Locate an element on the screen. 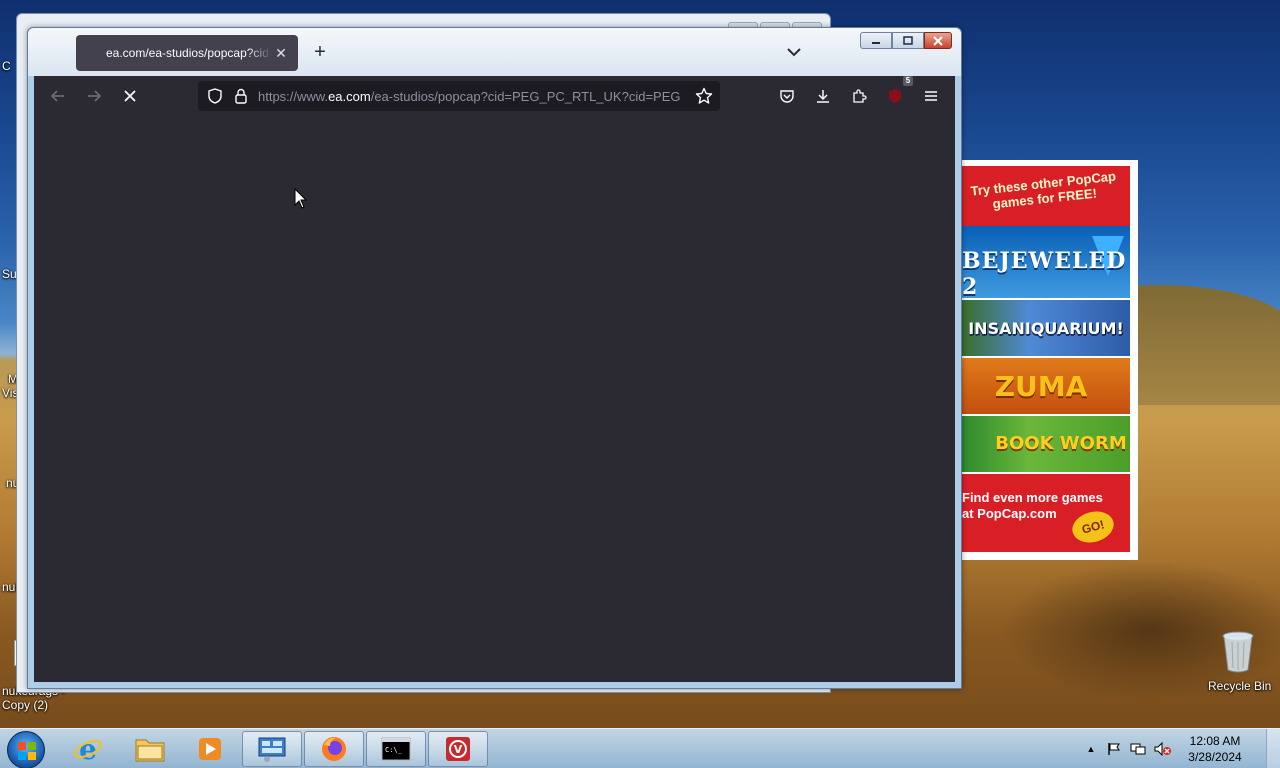  start-button is located at coordinates (26, 749).